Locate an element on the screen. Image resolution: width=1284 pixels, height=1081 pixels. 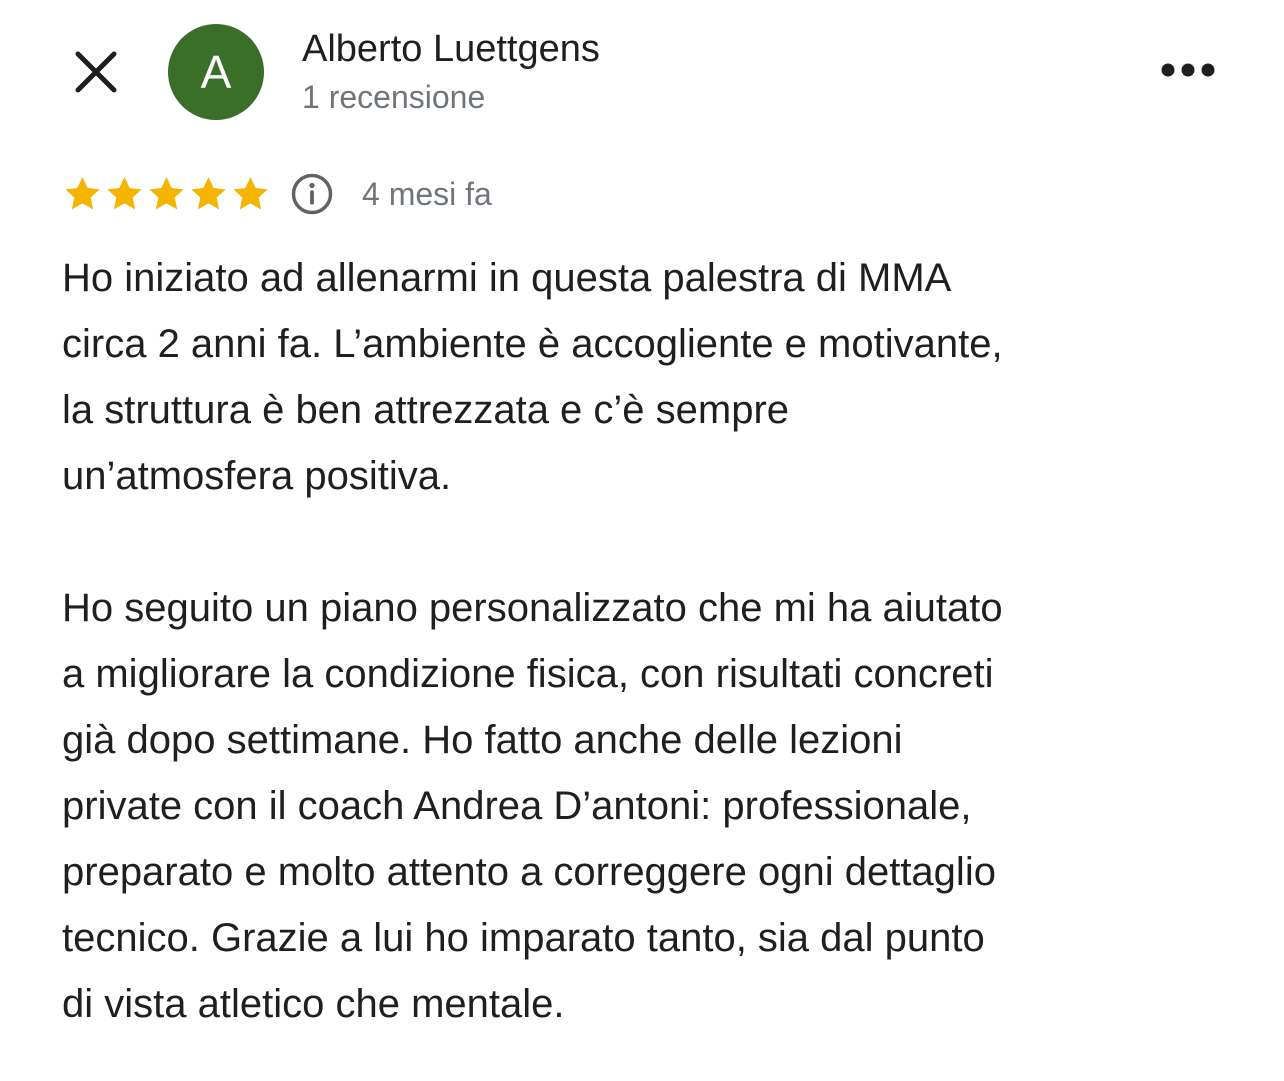
more-options-button is located at coordinates (1188, 70).